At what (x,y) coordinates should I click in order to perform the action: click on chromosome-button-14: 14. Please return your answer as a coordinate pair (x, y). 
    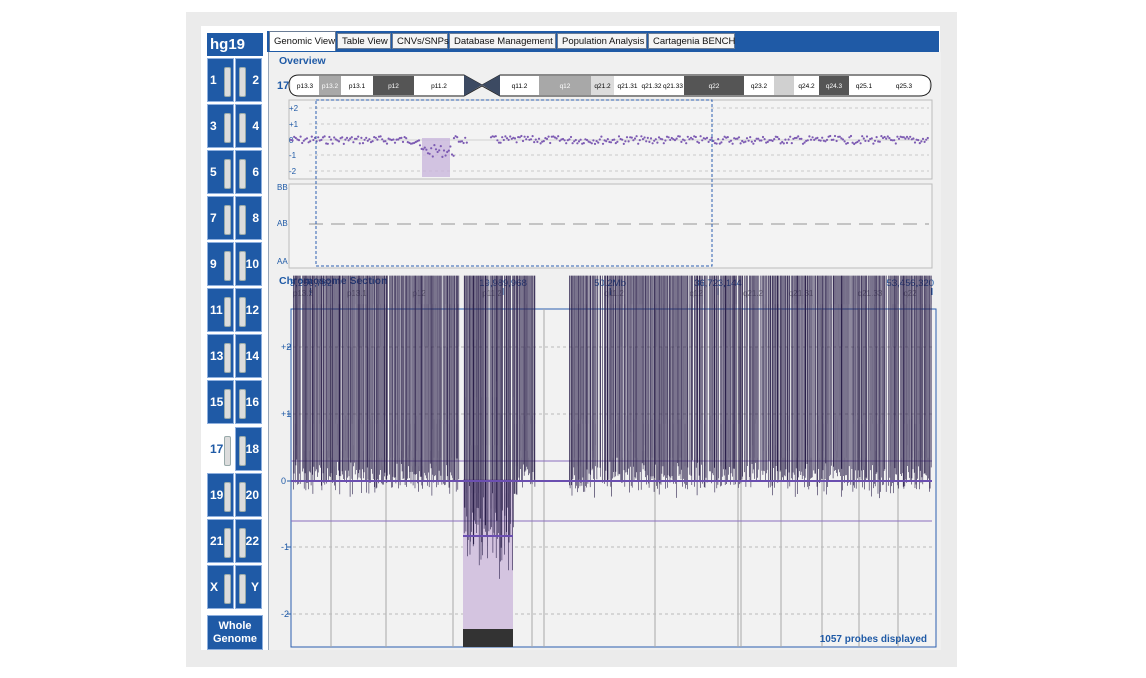
    Looking at the image, I should click on (248, 356).